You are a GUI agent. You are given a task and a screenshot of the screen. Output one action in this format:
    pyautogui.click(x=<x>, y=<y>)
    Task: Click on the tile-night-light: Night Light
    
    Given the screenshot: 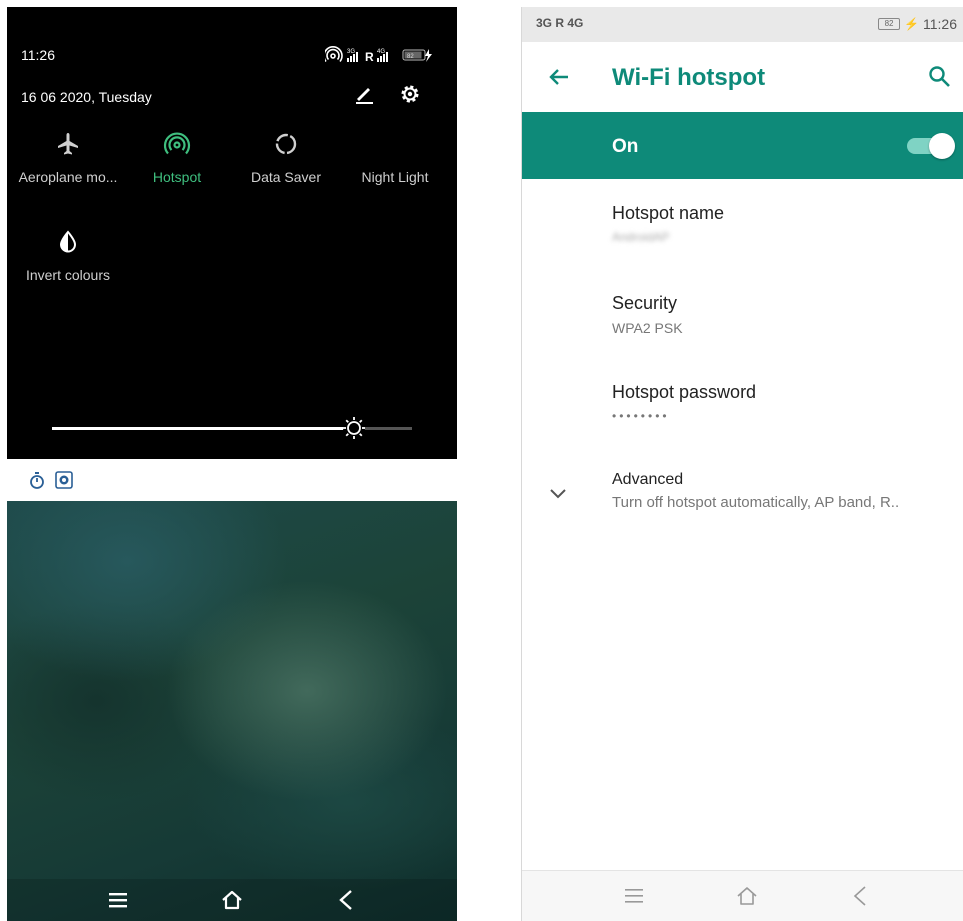 What is the action you would take?
    pyautogui.click(x=395, y=157)
    